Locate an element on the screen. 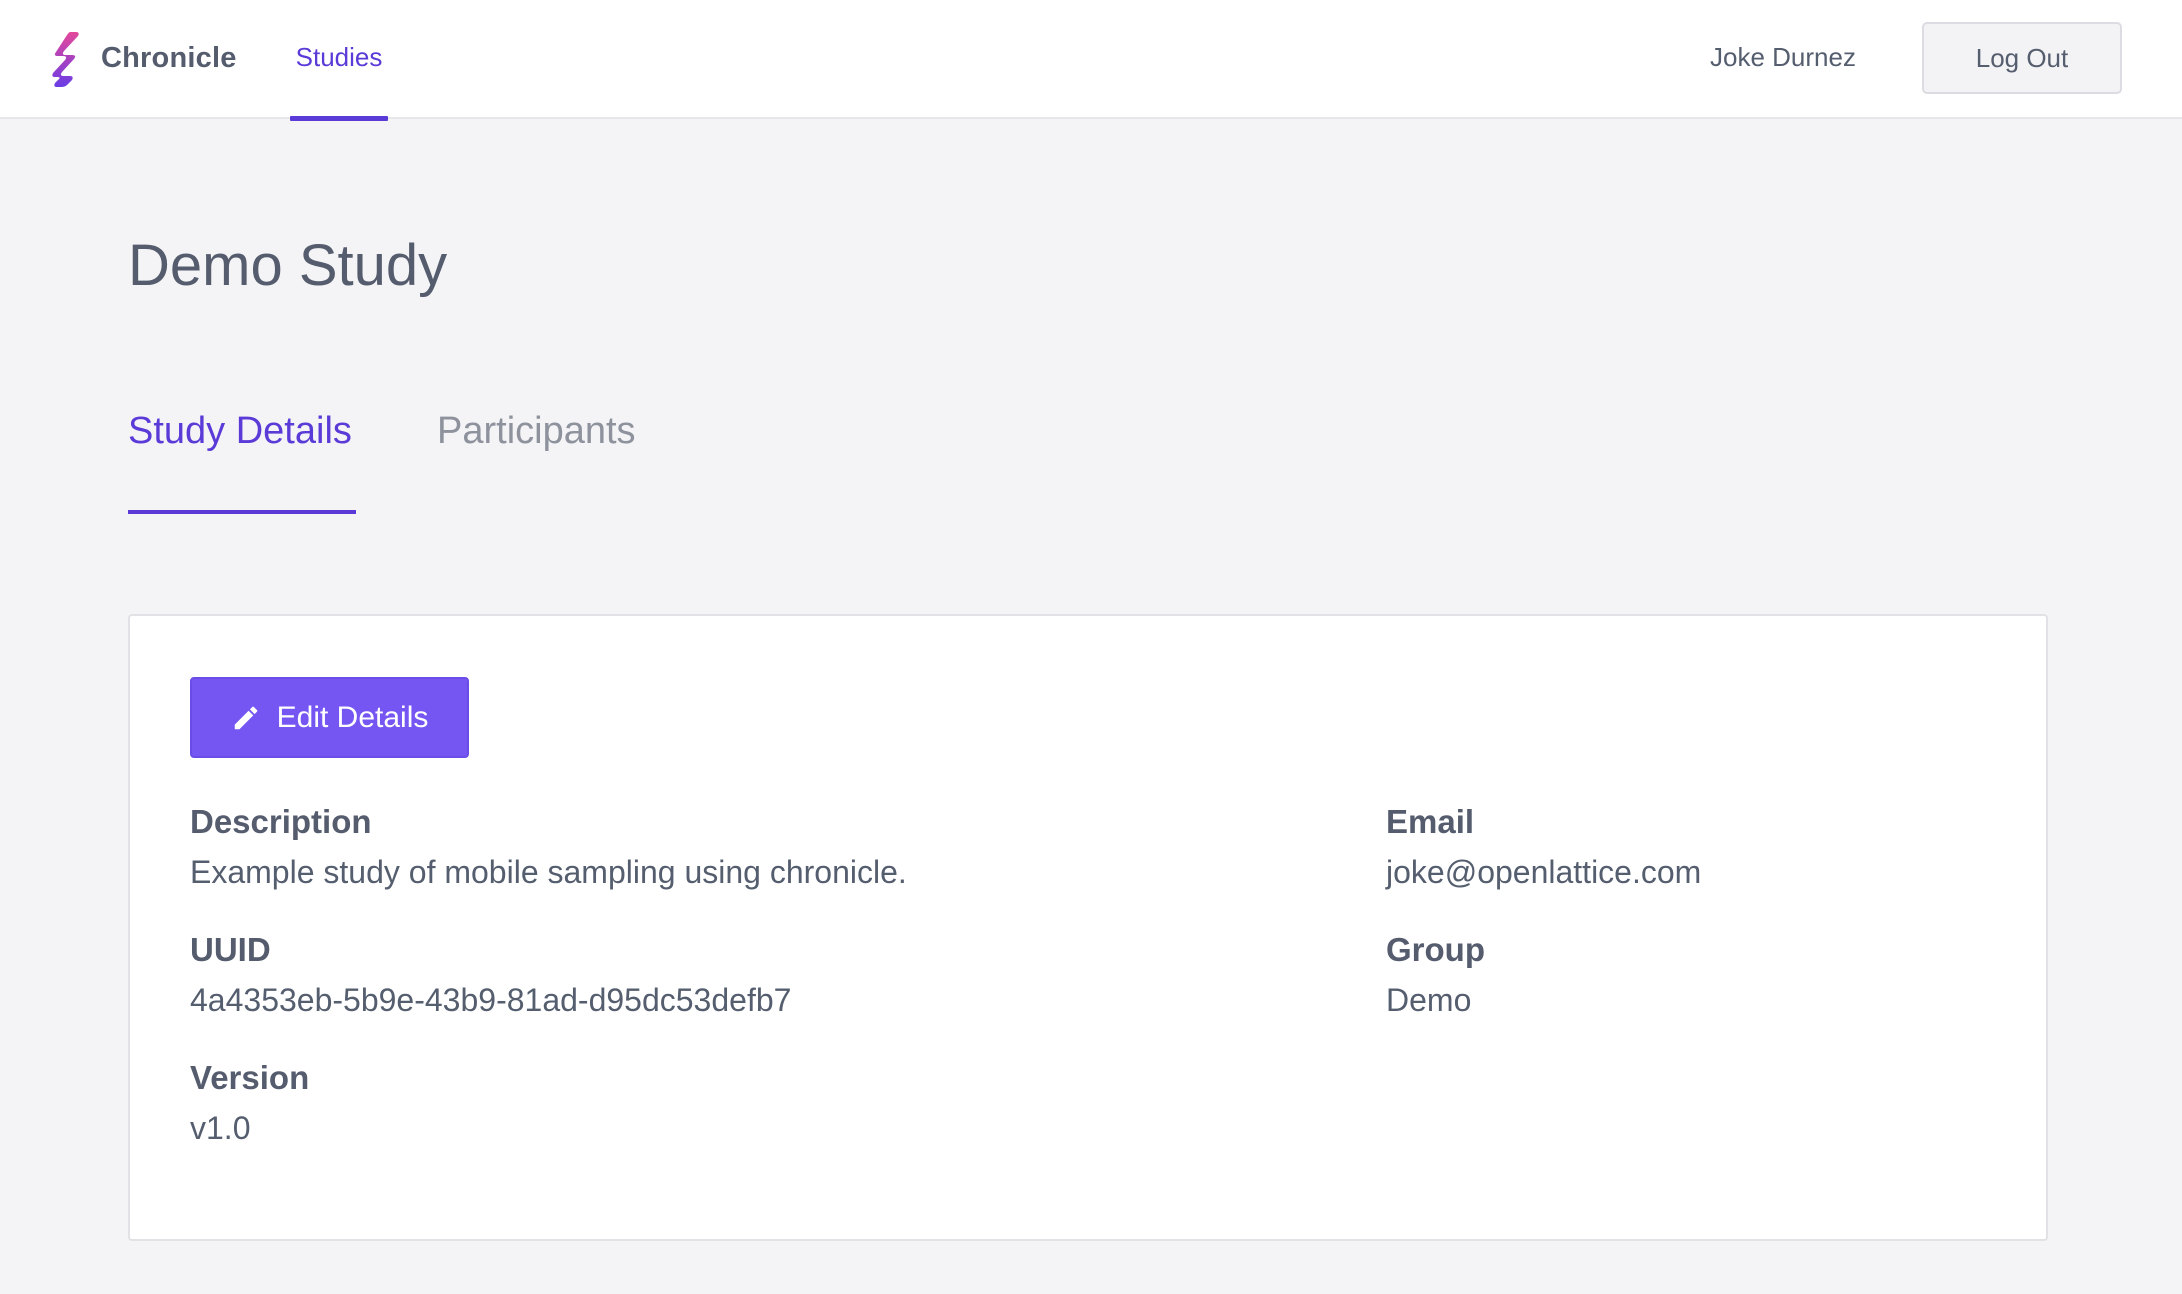  version-field: Version v1.0 is located at coordinates (249, 1103).